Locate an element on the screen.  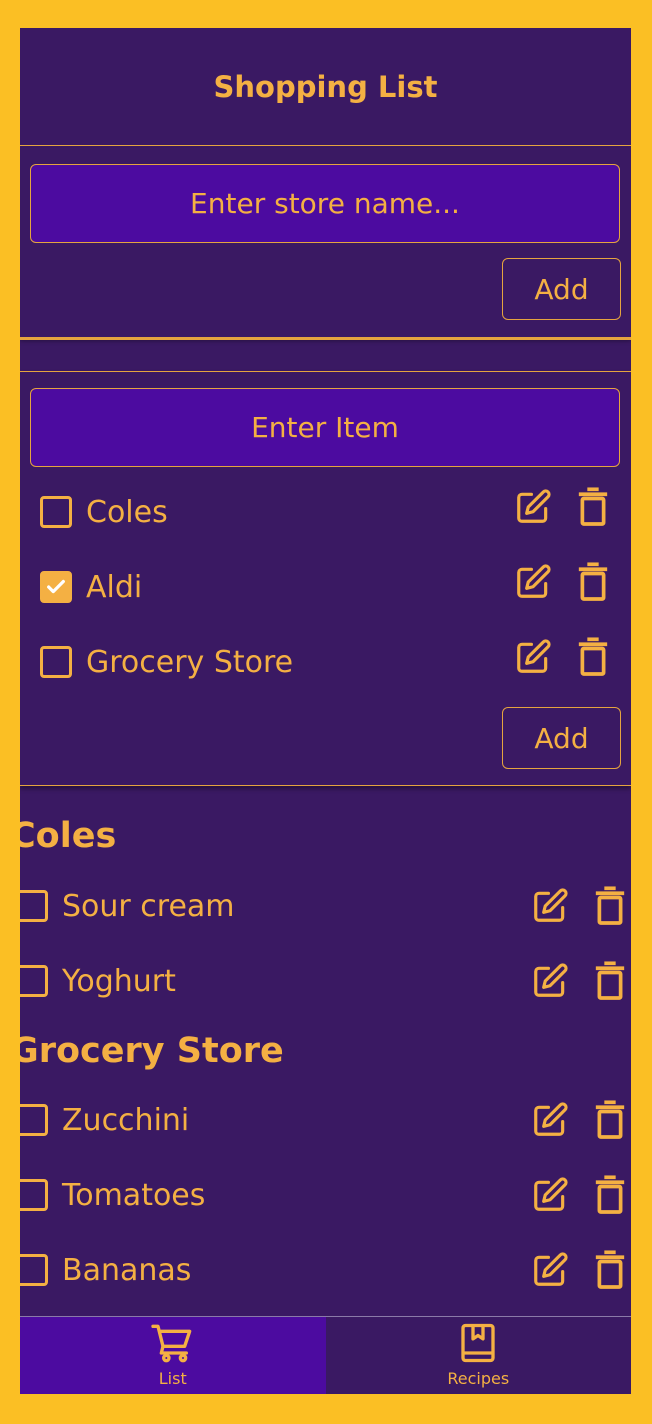
list-item: Yoghurt is located at coordinates (98, 981).